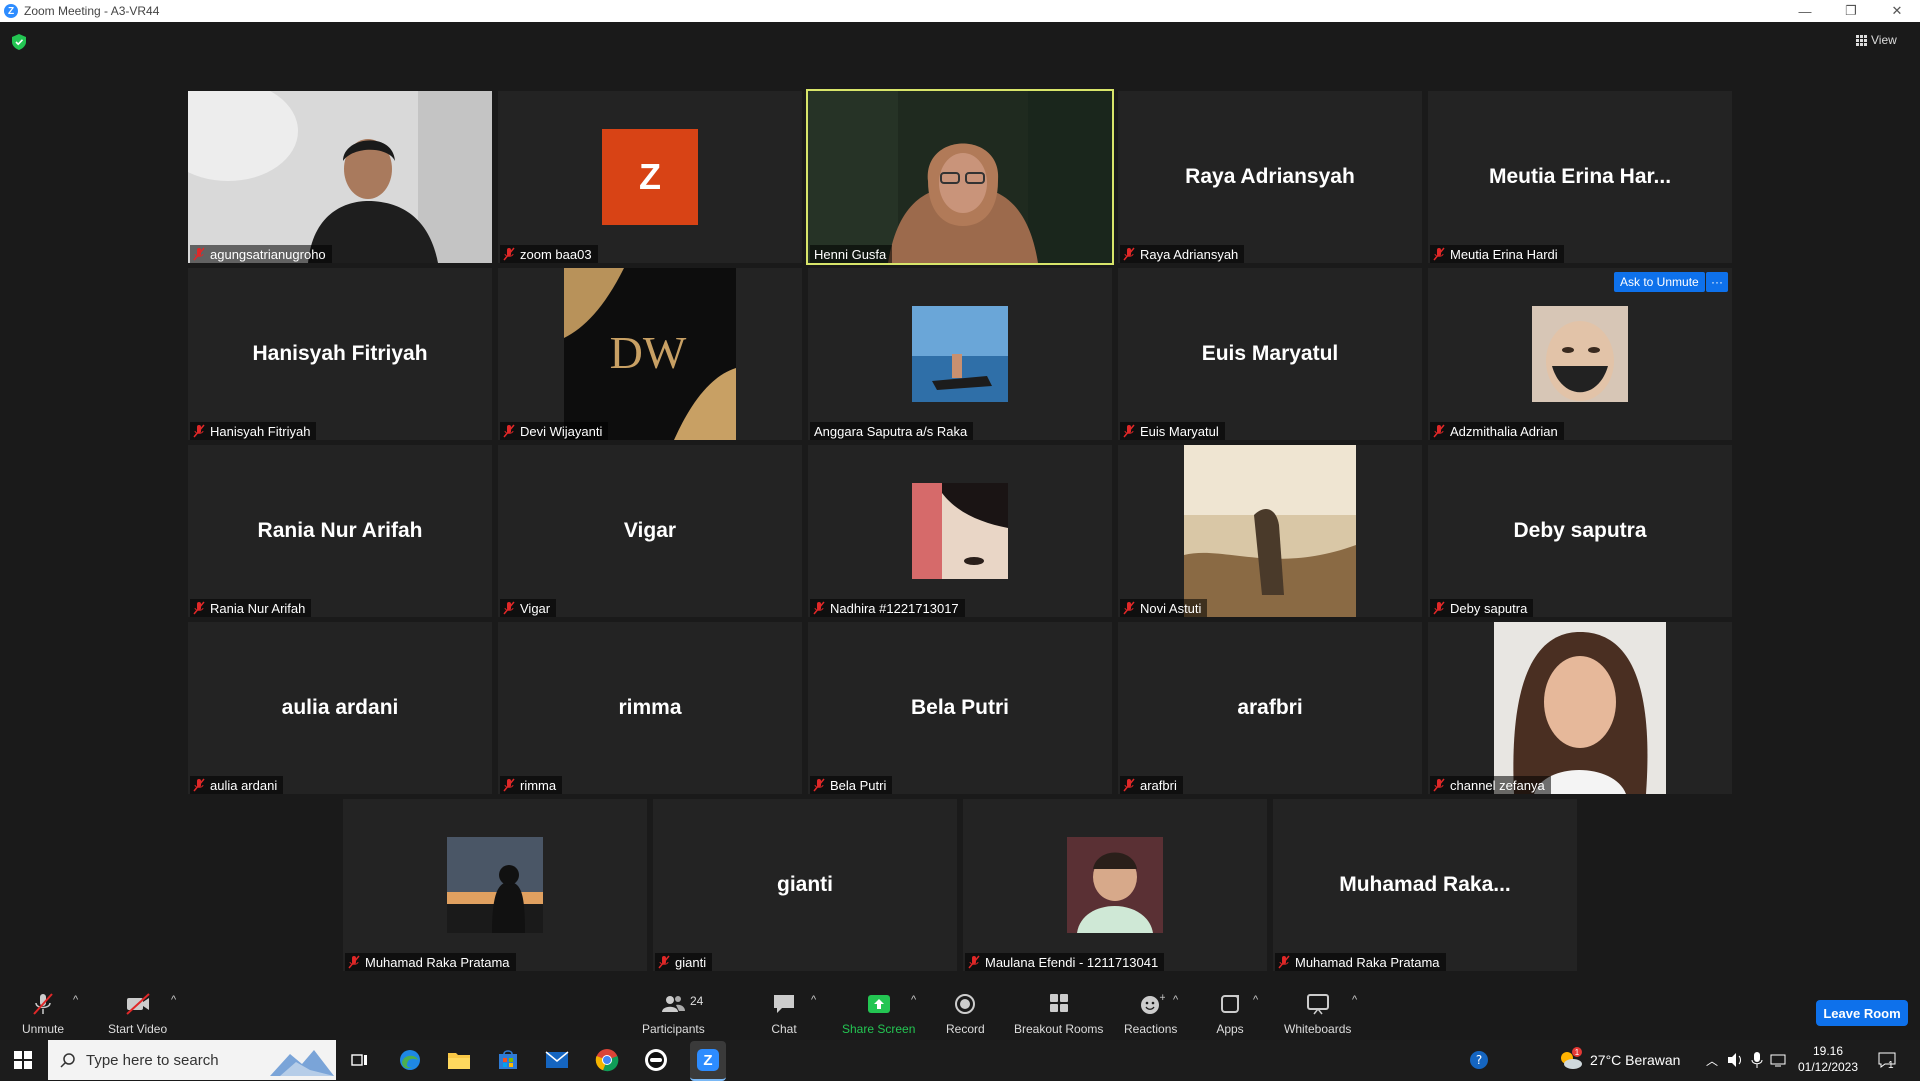  What do you see at coordinates (192, 1060) in the screenshot?
I see `taskbar-search: Type here to search` at bounding box center [192, 1060].